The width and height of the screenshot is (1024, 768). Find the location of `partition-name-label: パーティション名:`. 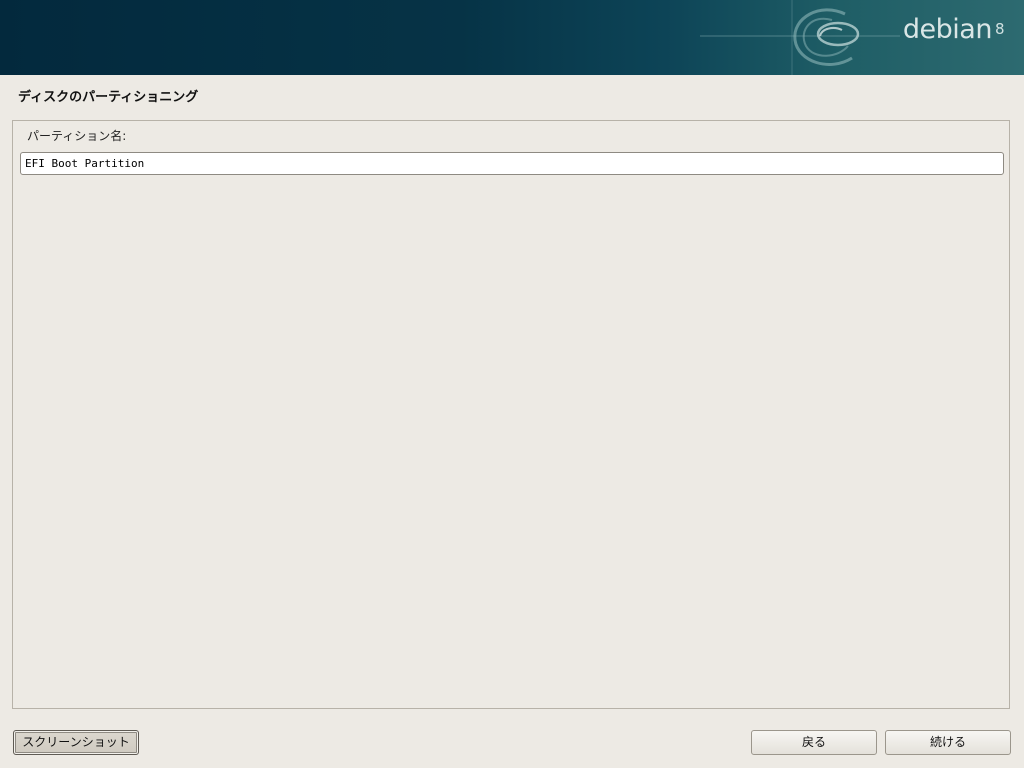

partition-name-label: パーティション名: is located at coordinates (77, 136).